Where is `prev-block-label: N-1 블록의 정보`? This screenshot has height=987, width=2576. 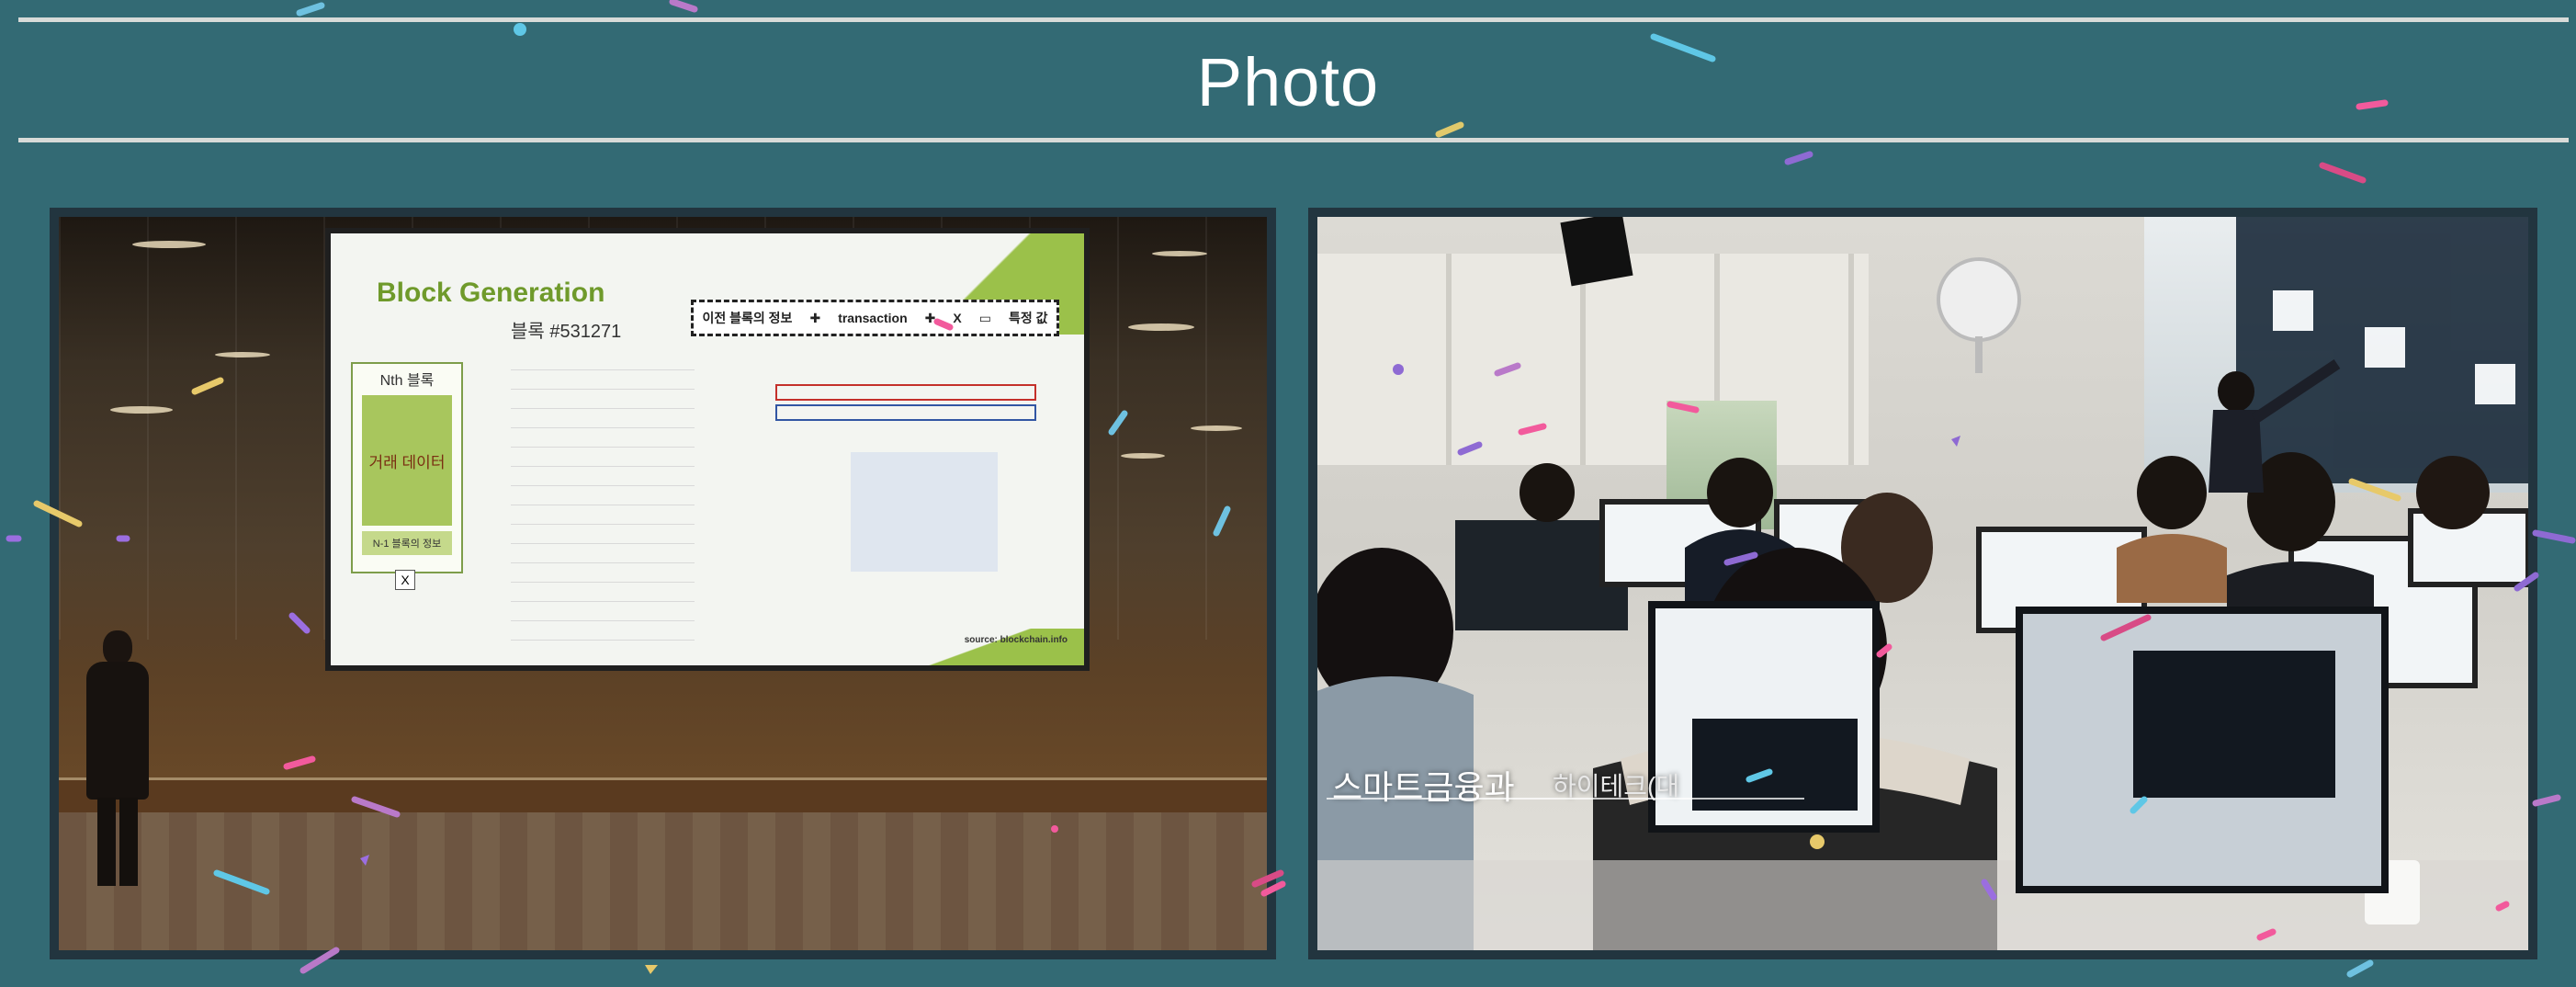 prev-block-label: N-1 블록의 정보 is located at coordinates (407, 543).